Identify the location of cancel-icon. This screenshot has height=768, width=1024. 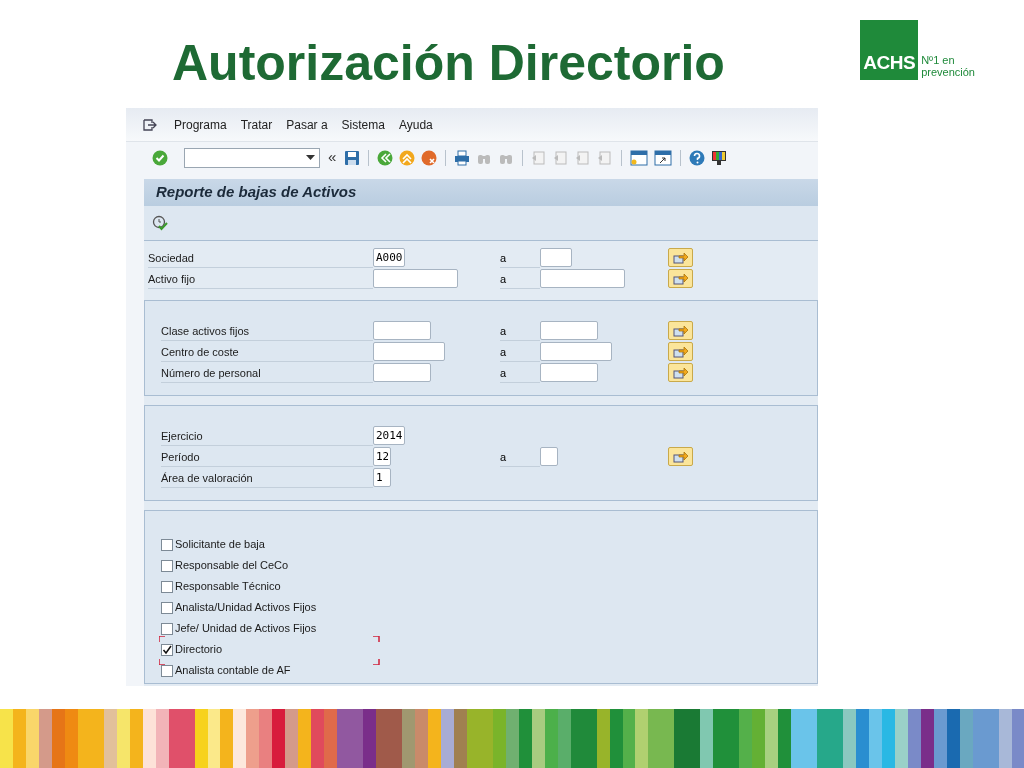
(429, 157).